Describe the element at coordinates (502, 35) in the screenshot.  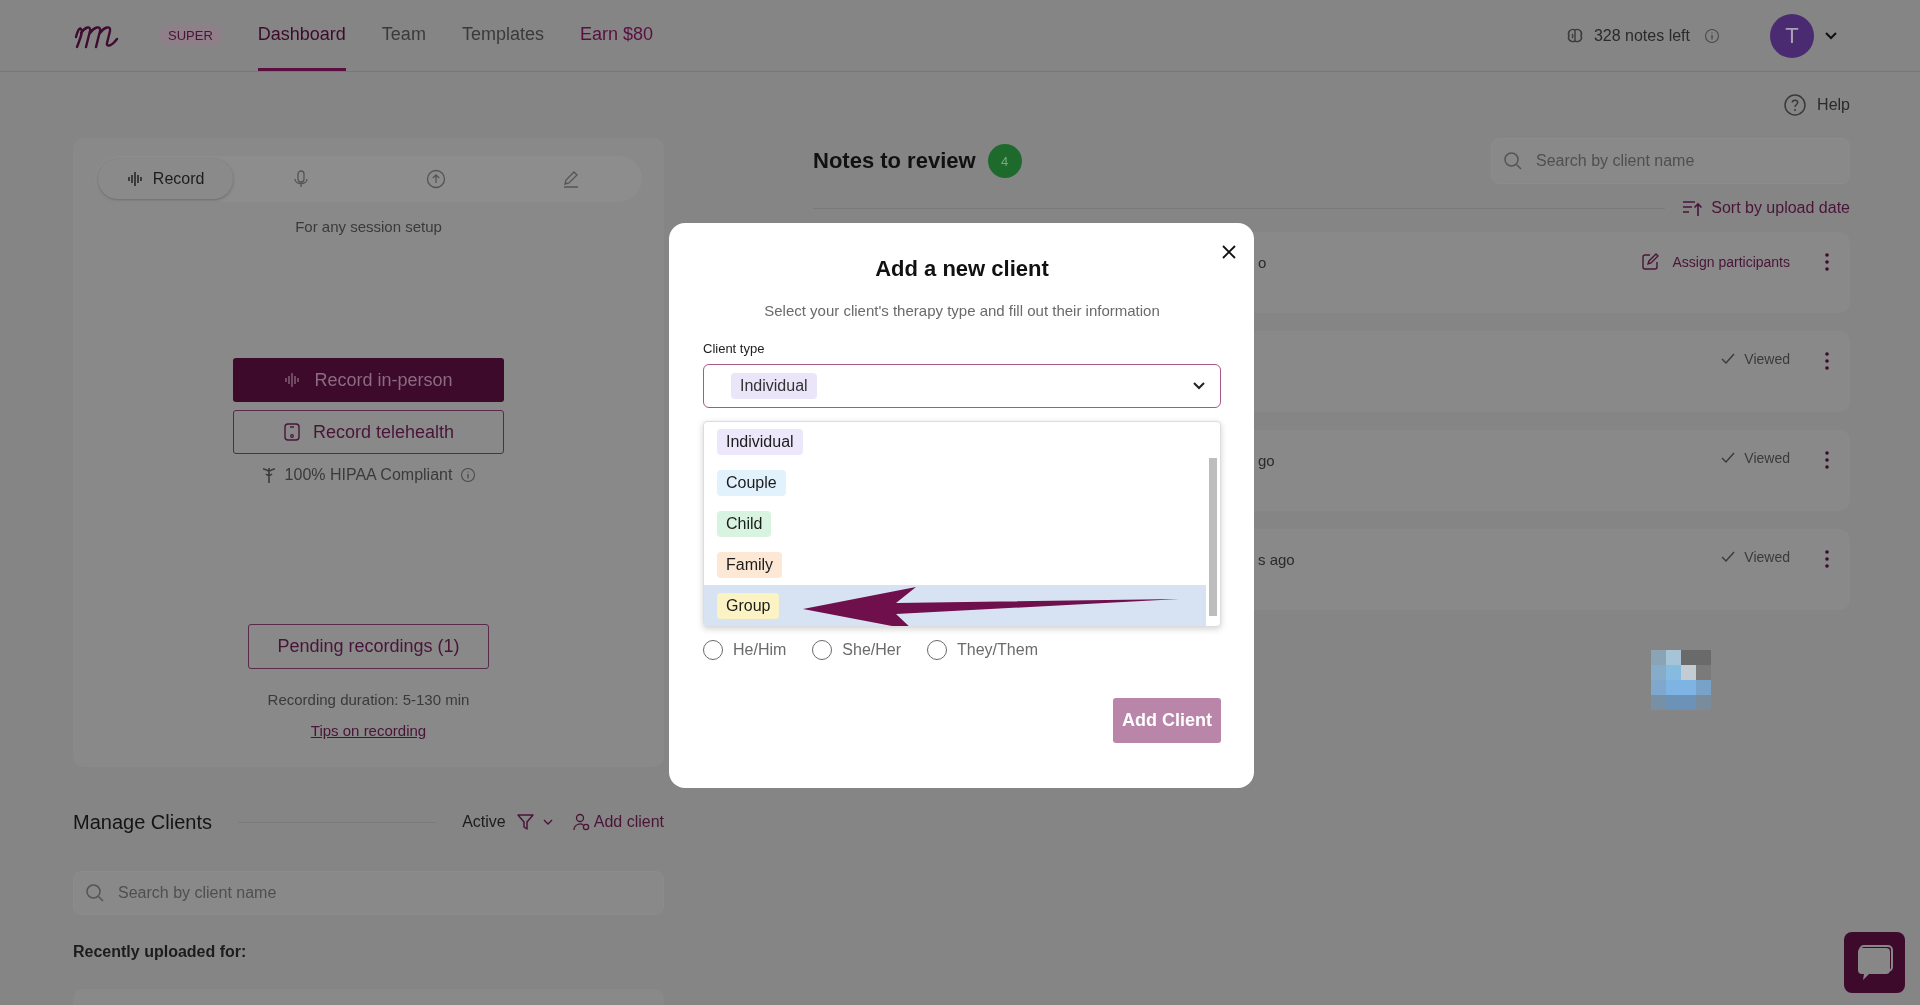
I see `nav-tab: Templates` at that location.